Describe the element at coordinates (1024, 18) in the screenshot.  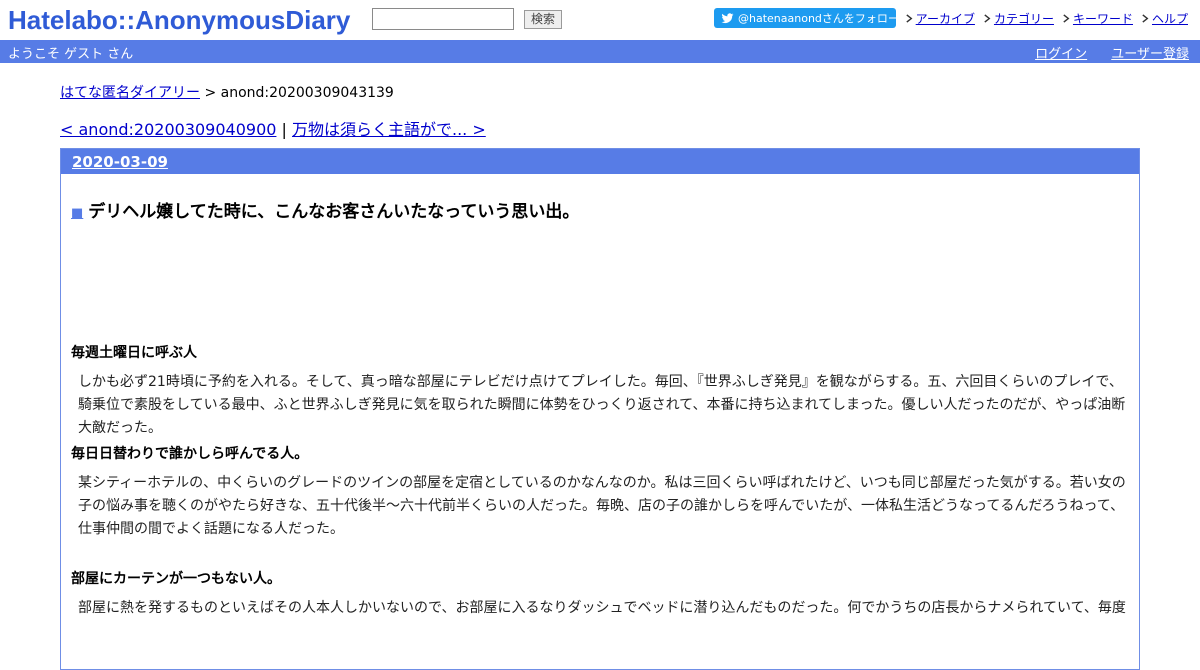
I see `nav-category-link: カテゴリー` at that location.